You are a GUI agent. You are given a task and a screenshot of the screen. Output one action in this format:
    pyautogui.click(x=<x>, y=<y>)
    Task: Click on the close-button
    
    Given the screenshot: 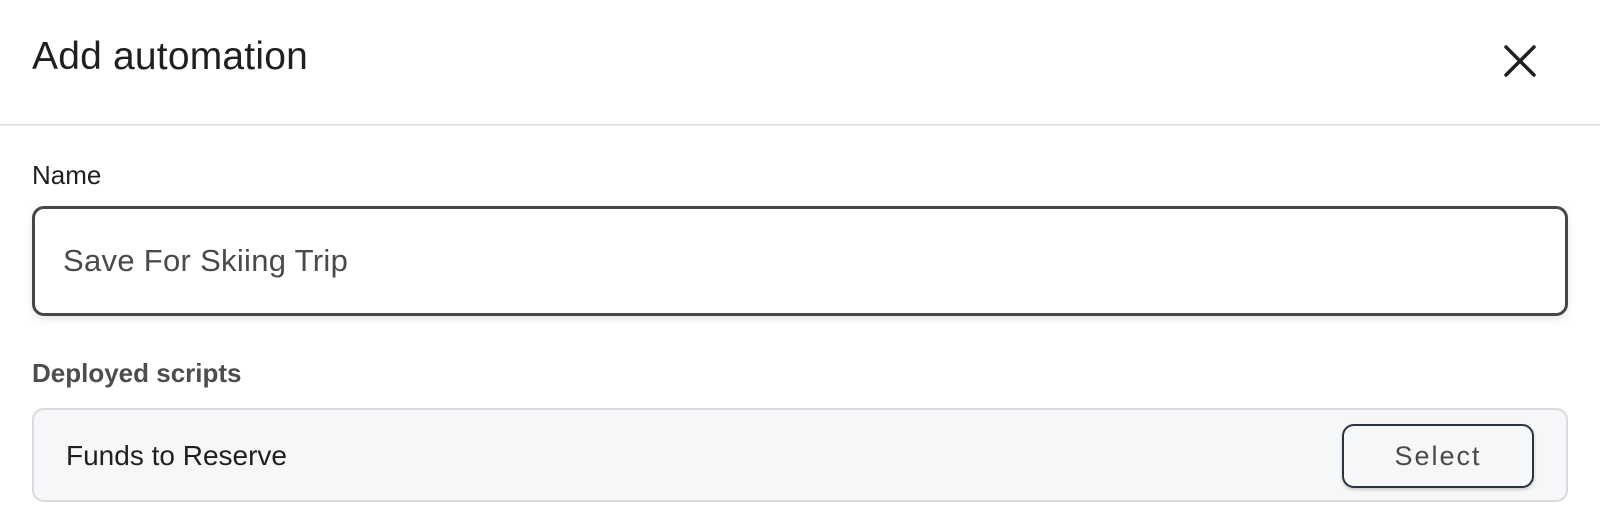 What is the action you would take?
    pyautogui.click(x=1520, y=62)
    